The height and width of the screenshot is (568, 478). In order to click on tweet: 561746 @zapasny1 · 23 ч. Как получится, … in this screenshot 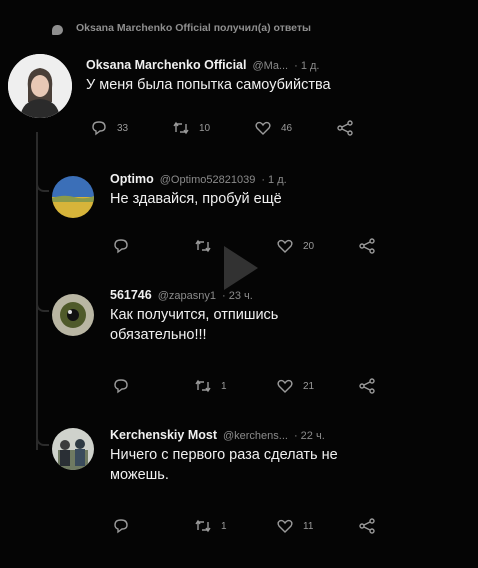, I will do `click(288, 316)`.